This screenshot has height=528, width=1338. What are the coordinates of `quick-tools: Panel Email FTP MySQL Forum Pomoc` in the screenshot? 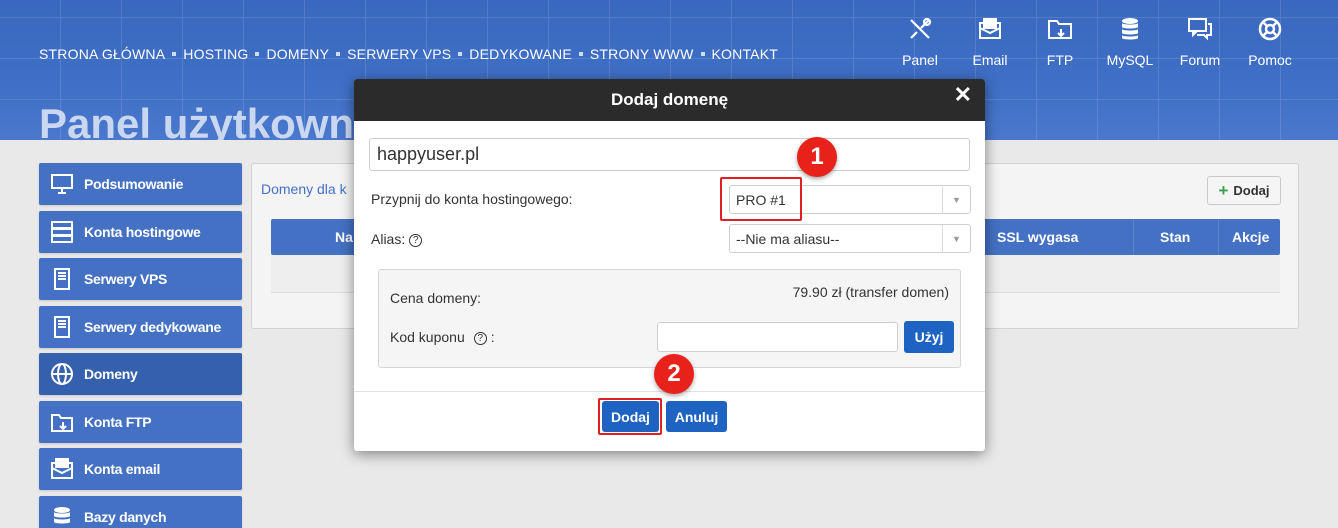 It's located at (1095, 41).